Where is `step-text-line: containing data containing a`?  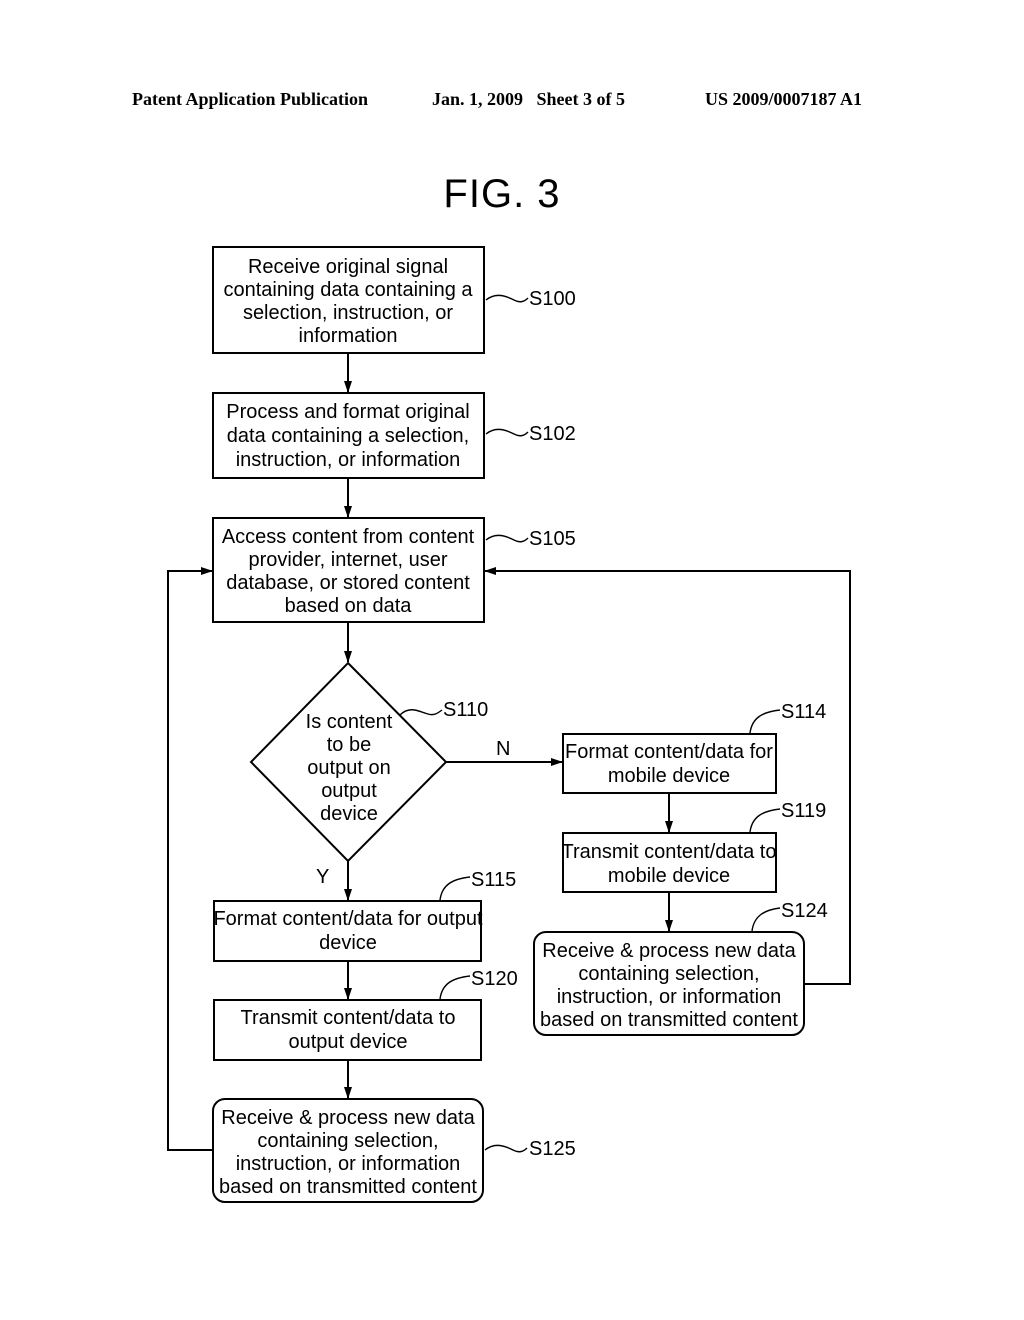 step-text-line: containing data containing a is located at coordinates (348, 290).